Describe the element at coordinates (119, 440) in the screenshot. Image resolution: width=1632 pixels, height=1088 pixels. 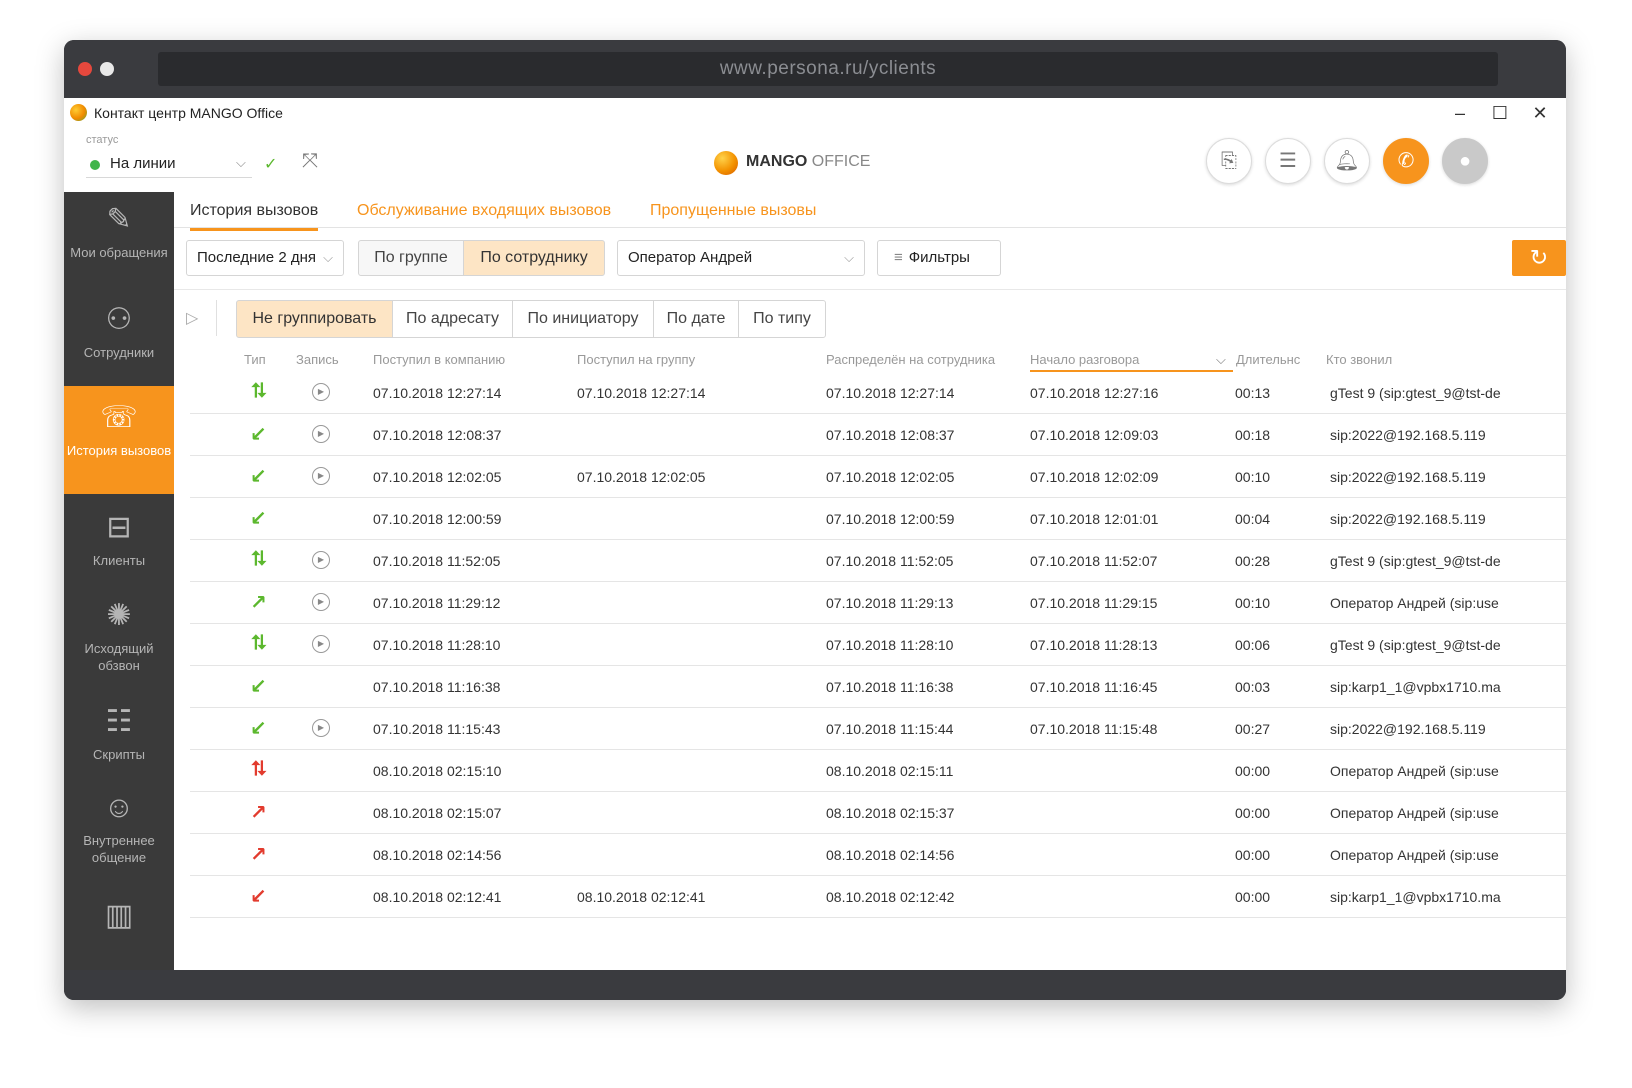
I see `sidebar-item-call-history: ☏ История вызовов` at that location.